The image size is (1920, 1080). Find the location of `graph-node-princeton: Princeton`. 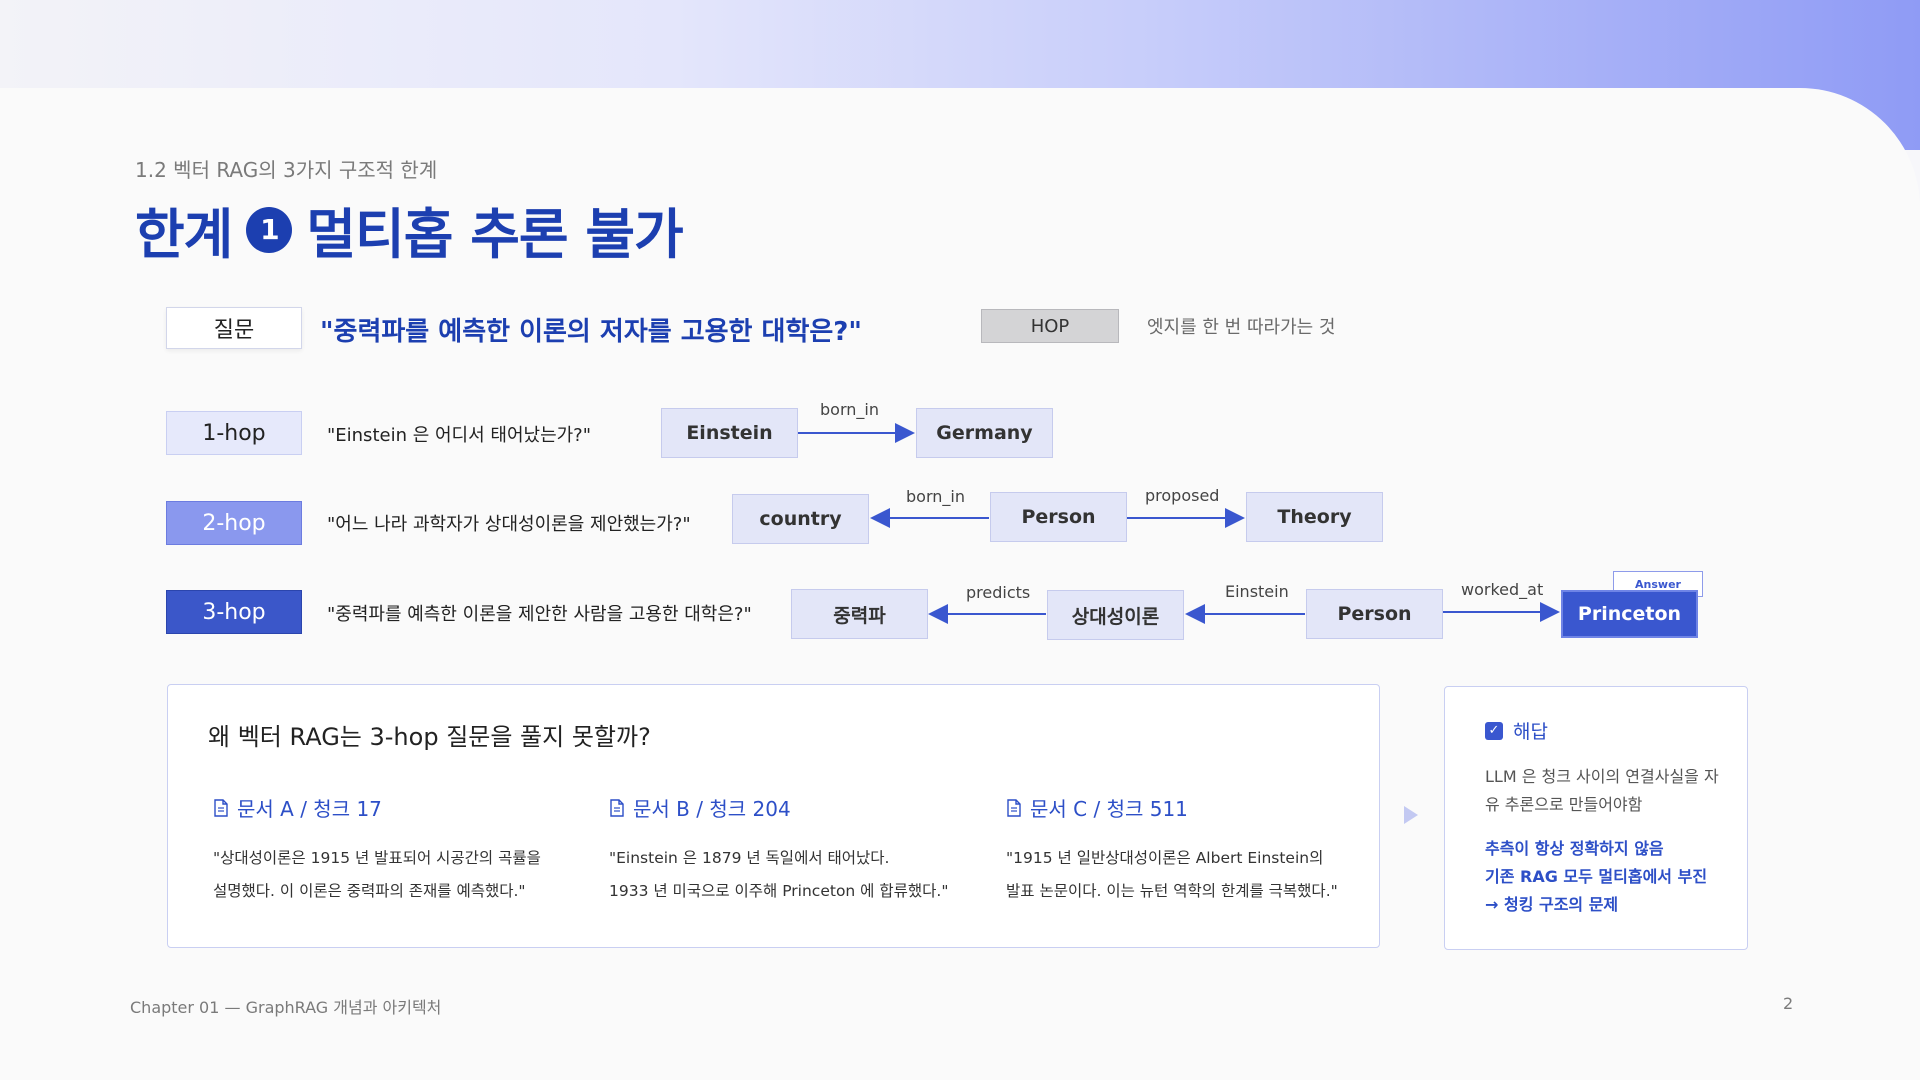

graph-node-princeton: Princeton is located at coordinates (1629, 614).